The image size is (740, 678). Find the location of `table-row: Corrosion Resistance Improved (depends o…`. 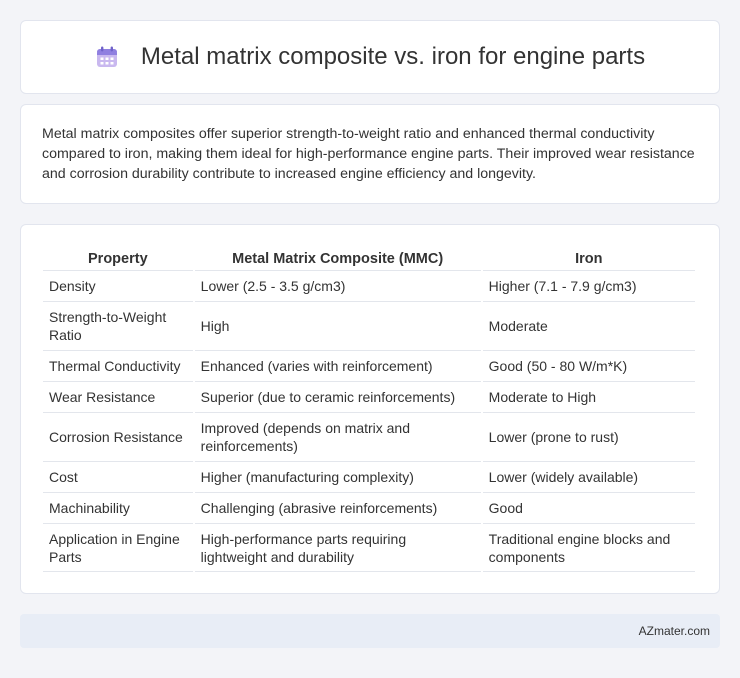

table-row: Corrosion Resistance Improved (depends o… is located at coordinates (369, 436).